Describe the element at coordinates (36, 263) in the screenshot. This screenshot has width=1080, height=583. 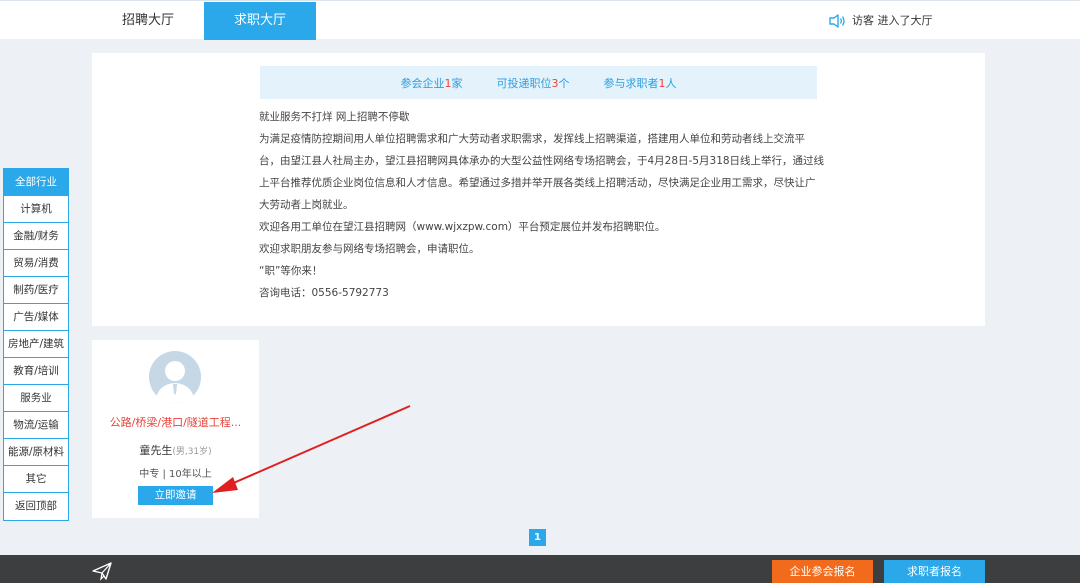
I see `sidebar-item-trade: 贸易/消费` at that location.